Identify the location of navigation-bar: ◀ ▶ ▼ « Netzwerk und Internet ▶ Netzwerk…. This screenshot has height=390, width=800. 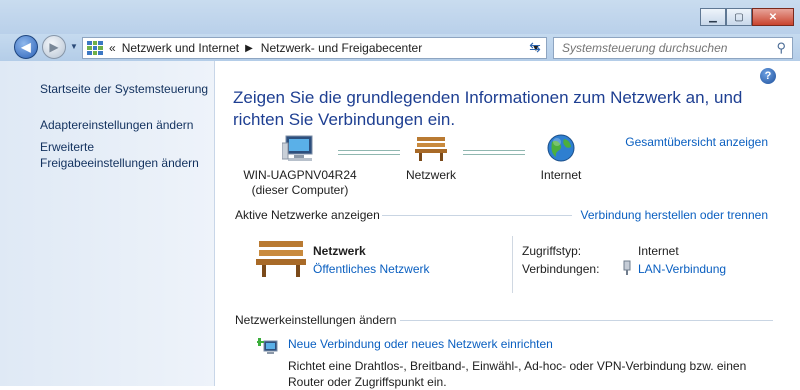
(400, 47).